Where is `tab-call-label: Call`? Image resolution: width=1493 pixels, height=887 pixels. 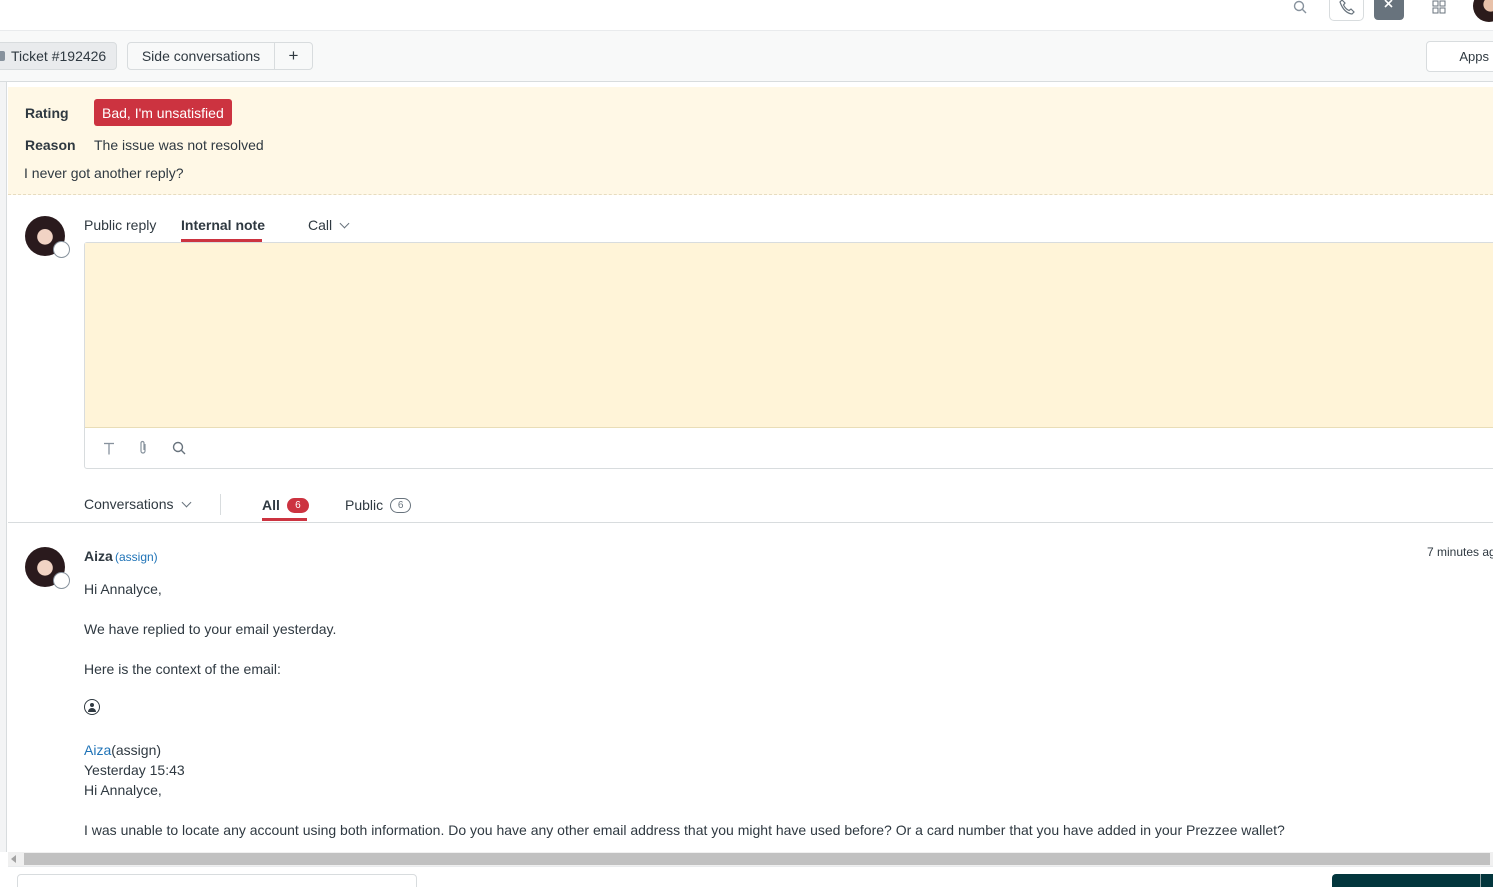 tab-call-label: Call is located at coordinates (320, 225).